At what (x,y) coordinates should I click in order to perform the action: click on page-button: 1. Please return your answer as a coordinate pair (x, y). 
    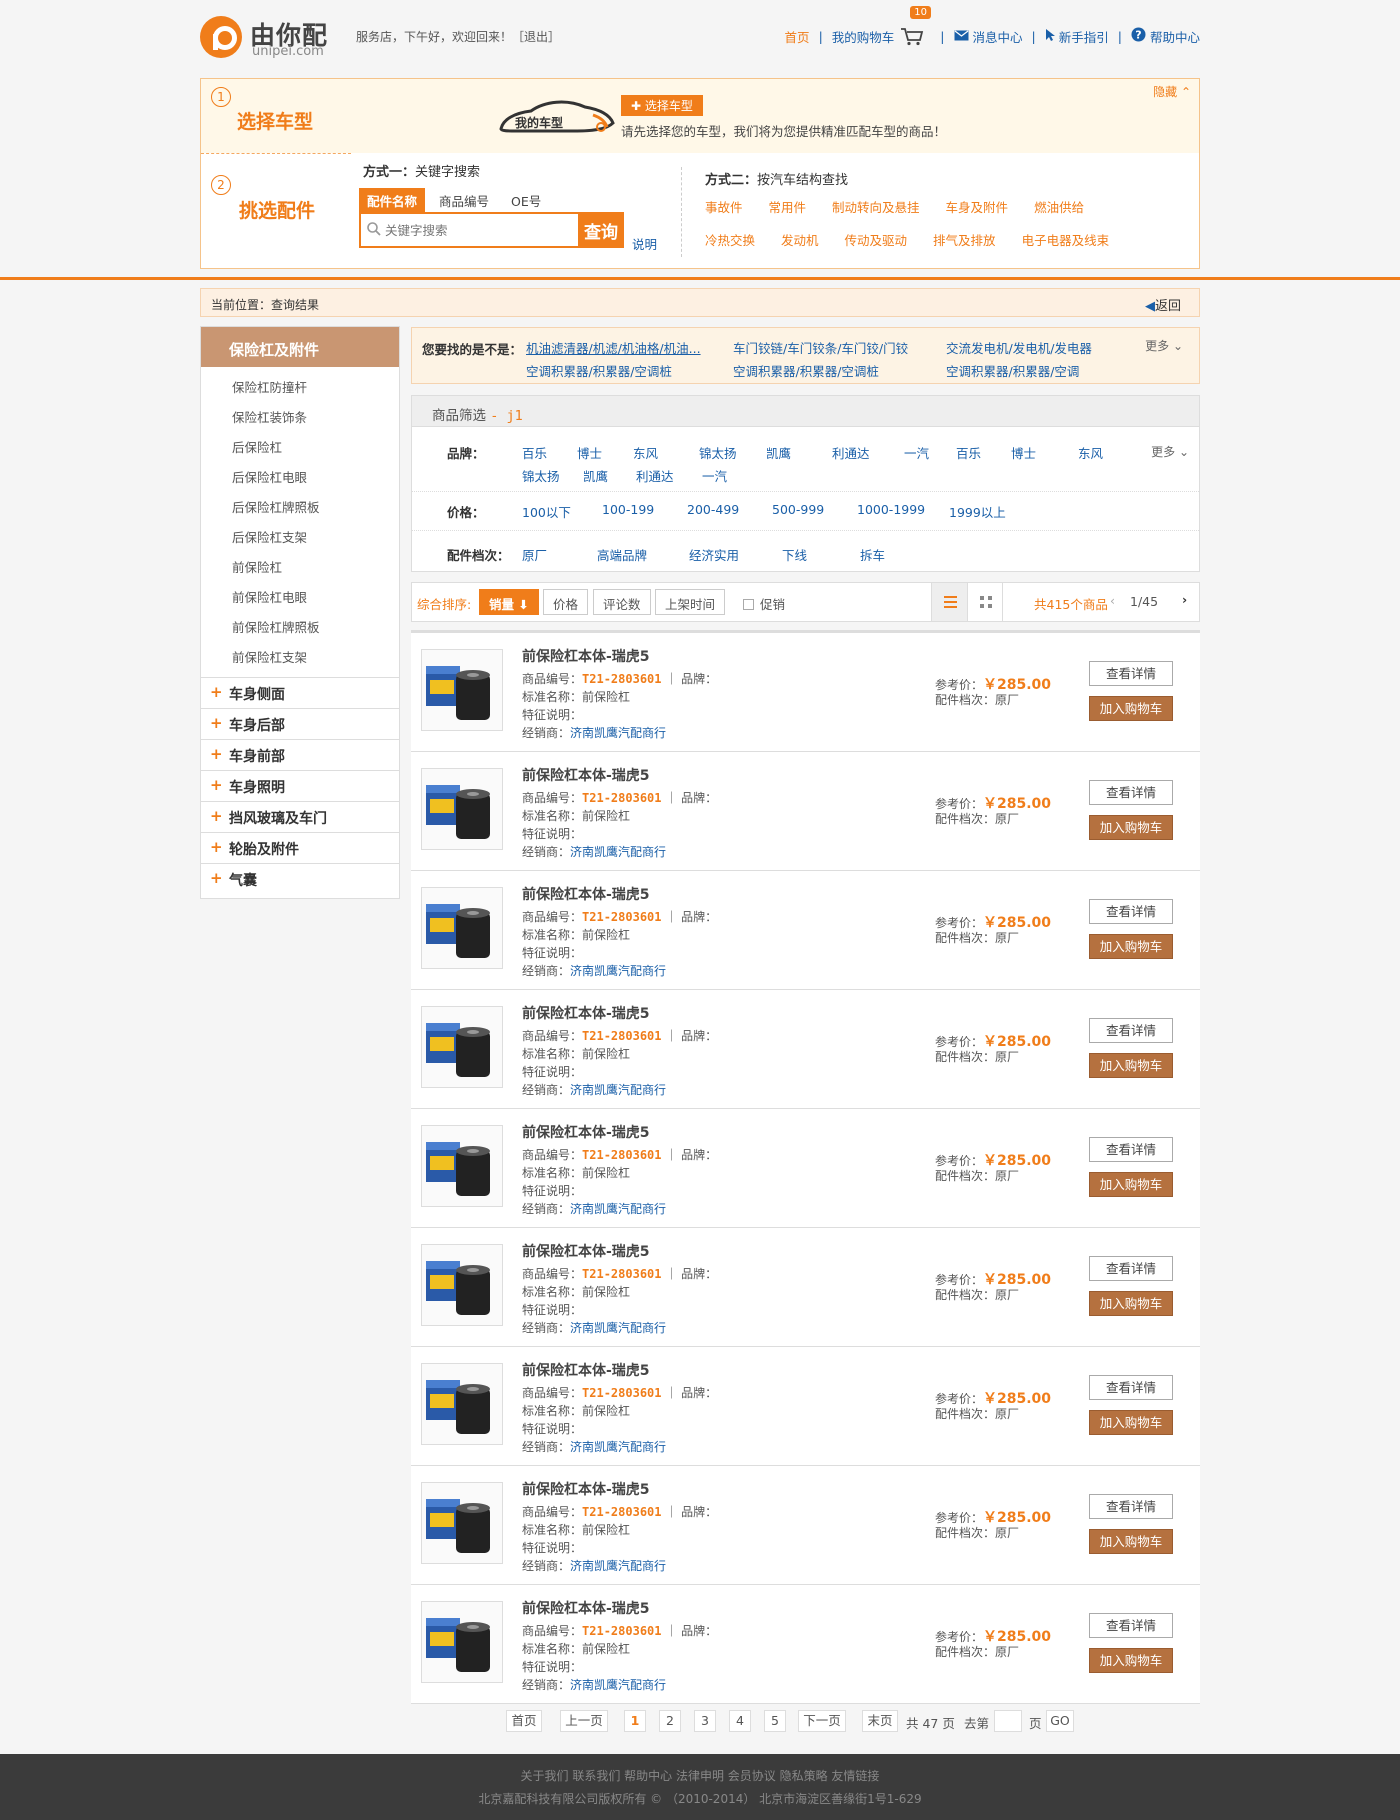
    Looking at the image, I should click on (635, 1721).